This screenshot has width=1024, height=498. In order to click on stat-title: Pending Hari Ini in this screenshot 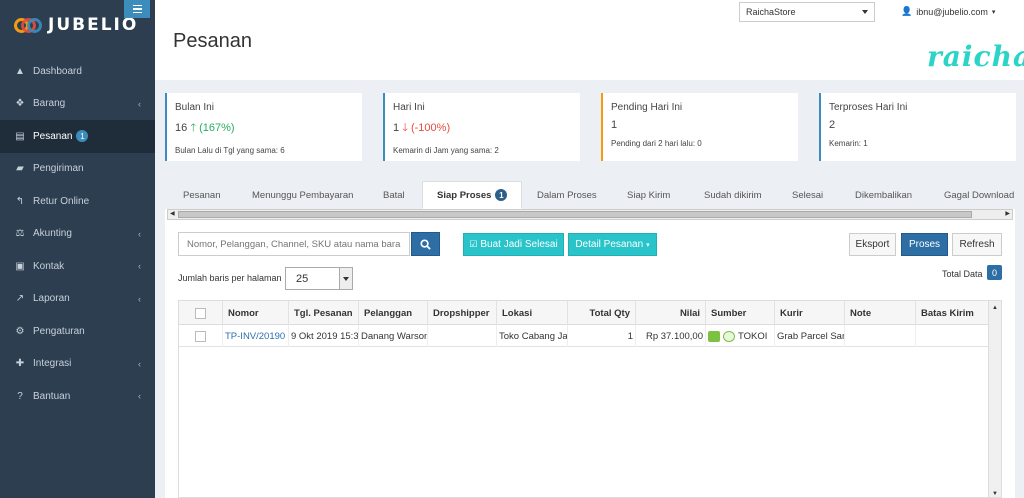, I will do `click(647, 107)`.